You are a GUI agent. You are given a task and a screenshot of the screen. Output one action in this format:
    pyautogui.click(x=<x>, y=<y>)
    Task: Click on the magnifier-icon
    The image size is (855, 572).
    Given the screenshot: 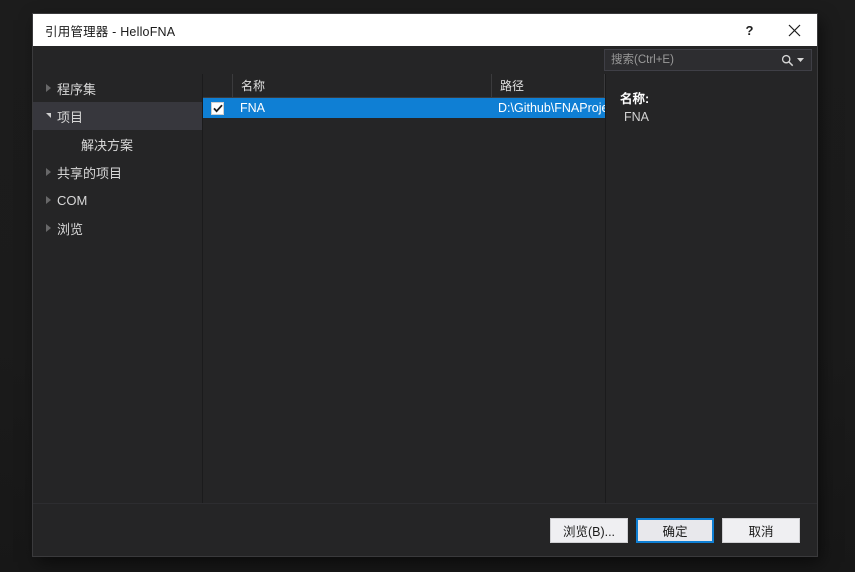 What is the action you would take?
    pyautogui.click(x=787, y=60)
    